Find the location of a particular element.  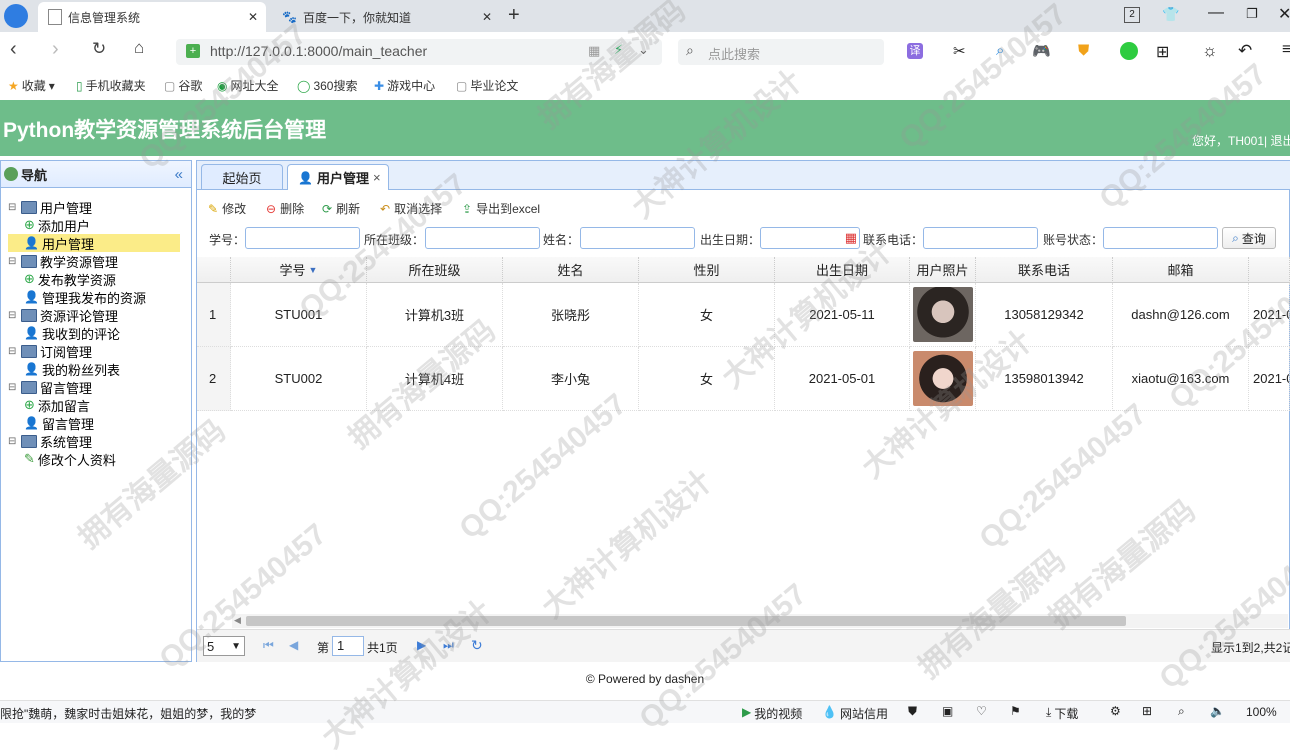

undo-icon: ↶ is located at coordinates (1245, 51).